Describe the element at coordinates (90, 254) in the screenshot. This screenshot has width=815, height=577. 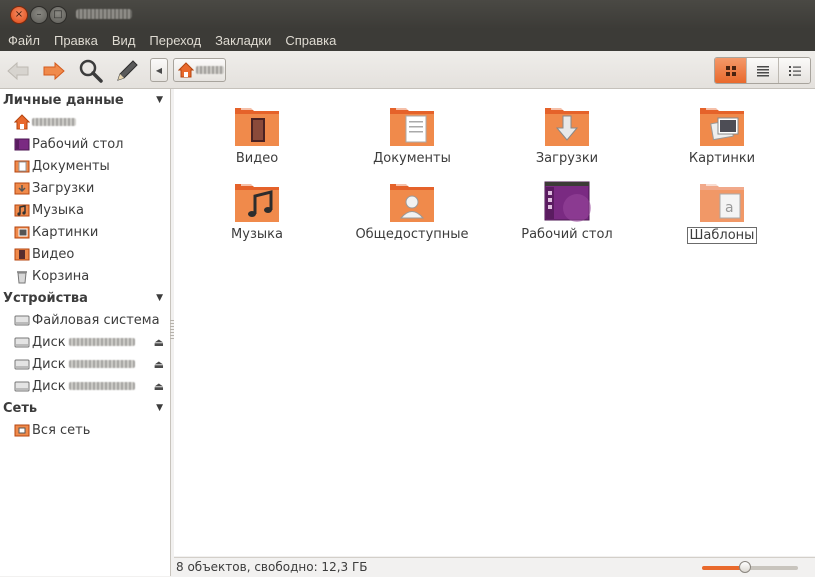
I see `sidebar-item-video: Видео` at that location.